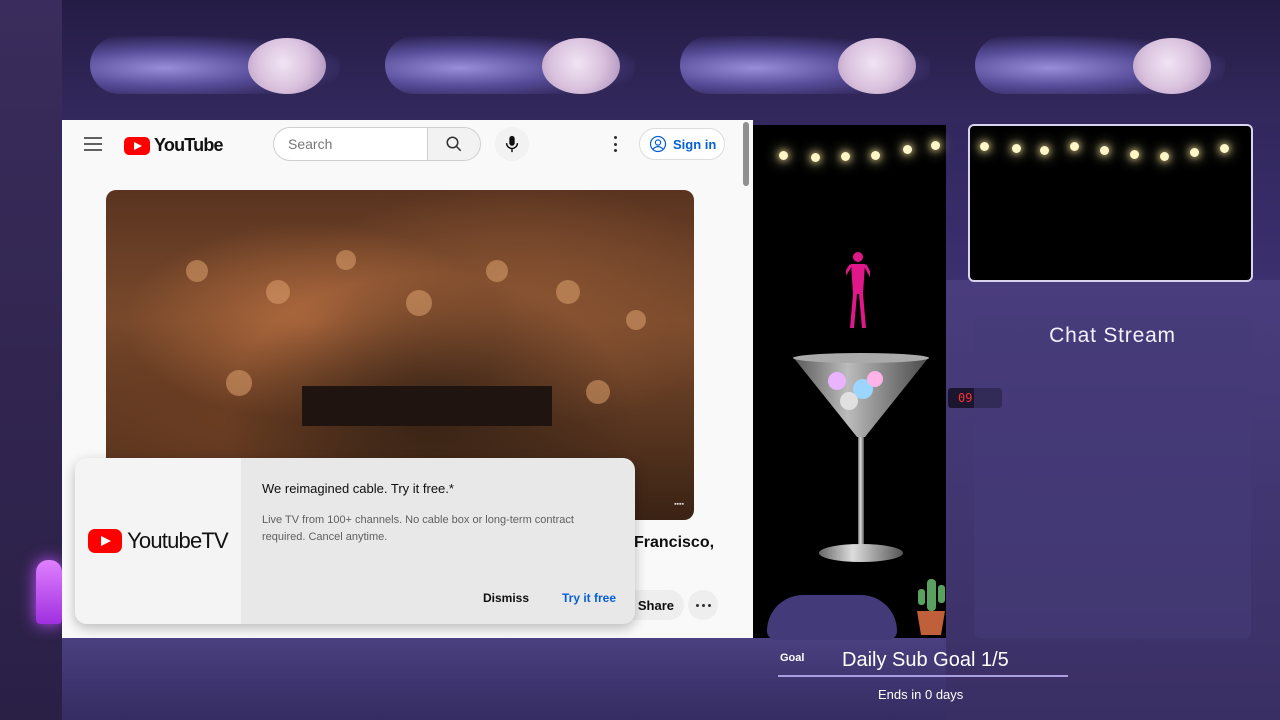 This screenshot has width=1280, height=720. What do you see at coordinates (1112, 477) in the screenshot?
I see `chat-panel: Chat Stream` at bounding box center [1112, 477].